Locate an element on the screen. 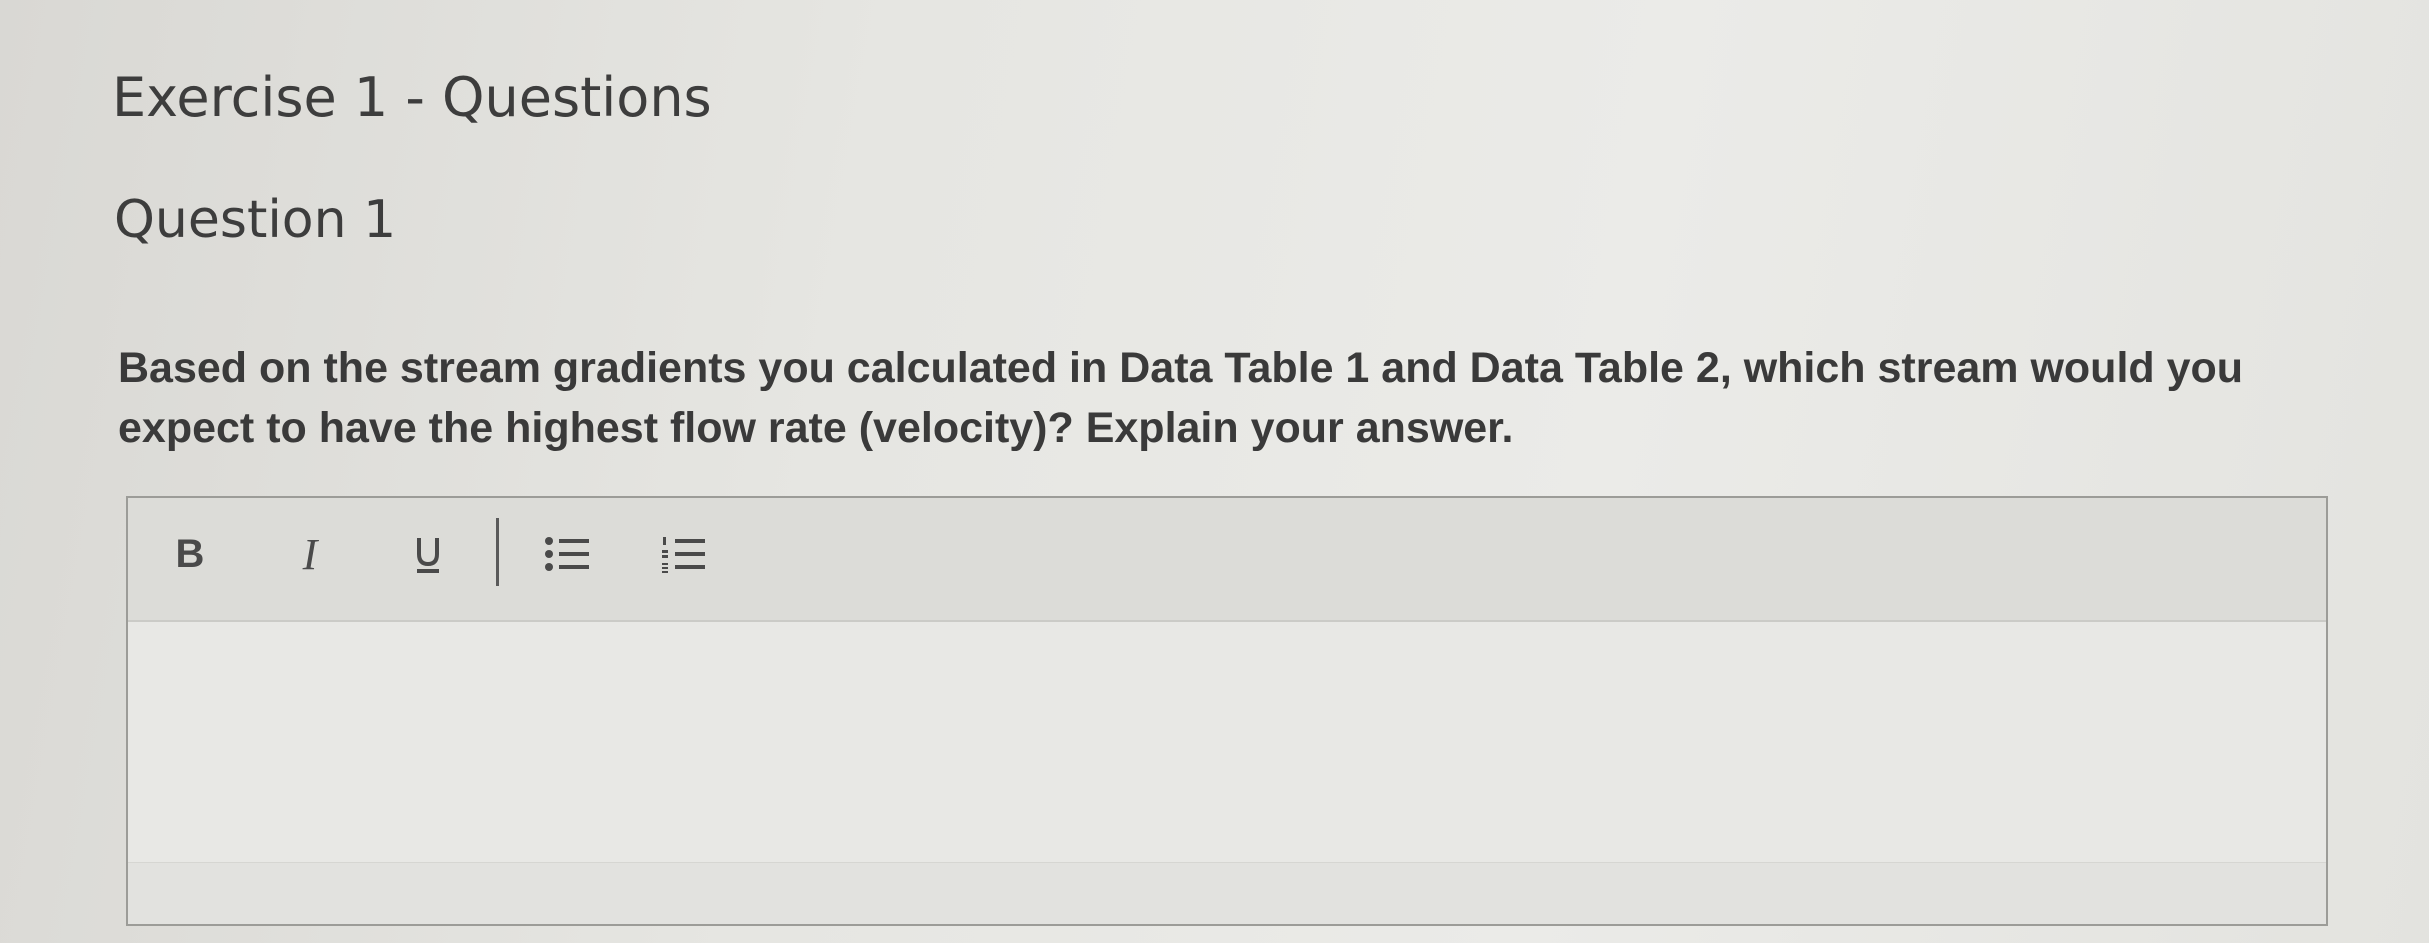  editor-toolbar: B I is located at coordinates (1227, 560).